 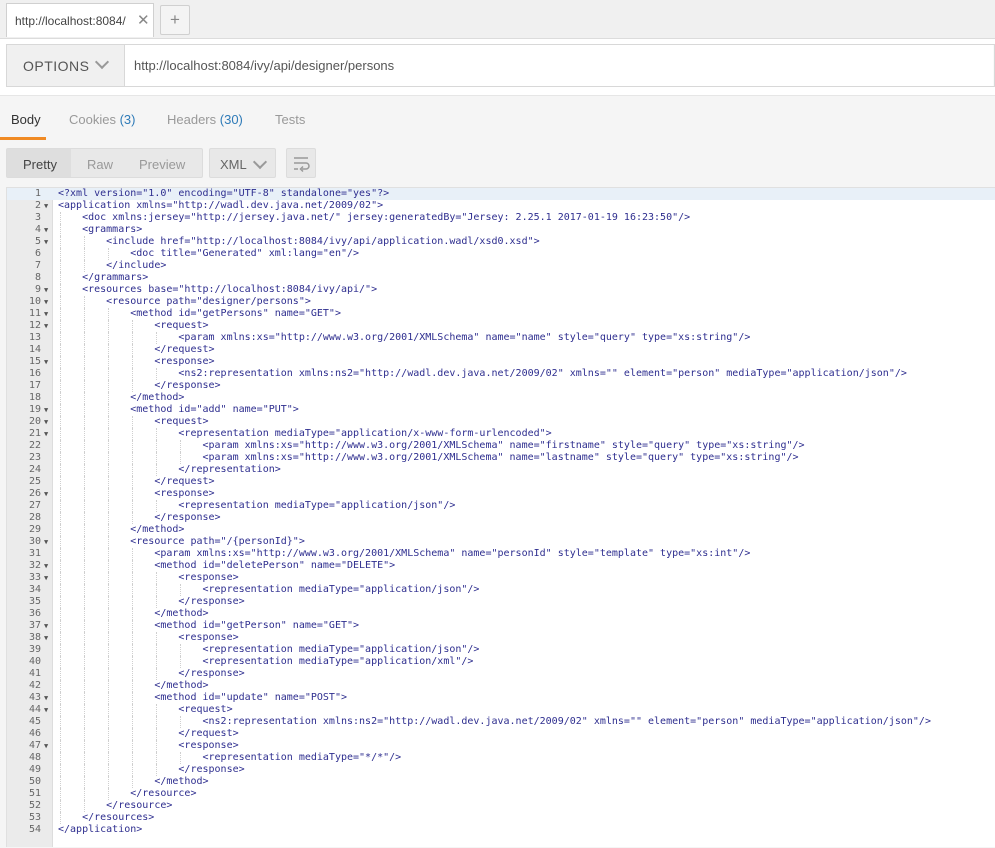 What do you see at coordinates (501, 638) in the screenshot?
I see `code-line: 38 ▼ <response>` at bounding box center [501, 638].